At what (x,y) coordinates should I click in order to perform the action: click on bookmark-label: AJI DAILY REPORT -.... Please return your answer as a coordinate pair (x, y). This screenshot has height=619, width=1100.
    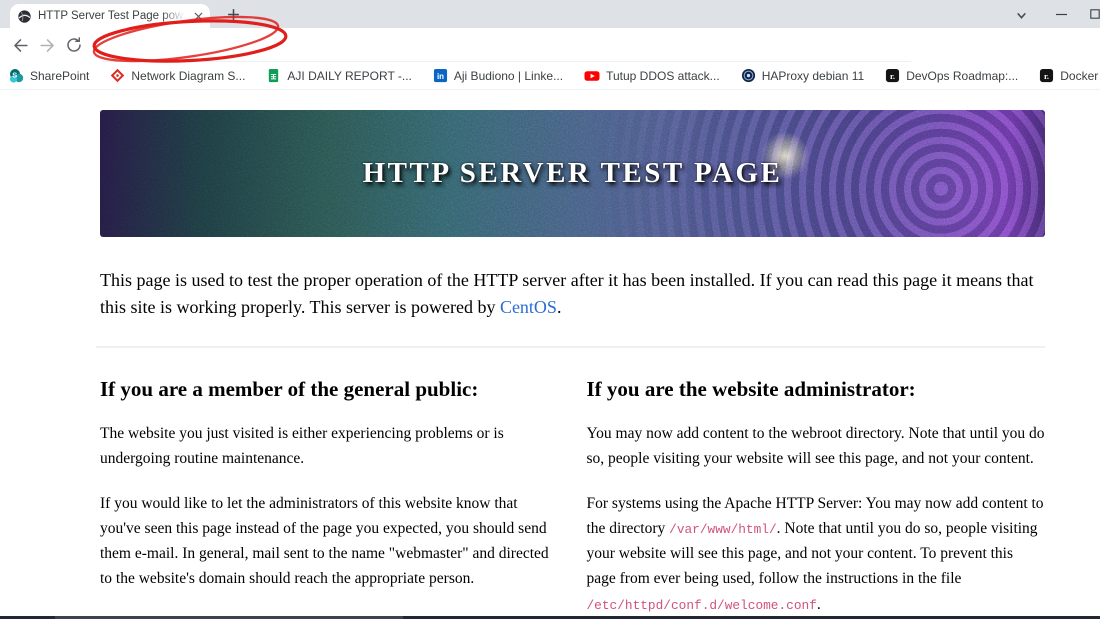
    Looking at the image, I should click on (349, 75).